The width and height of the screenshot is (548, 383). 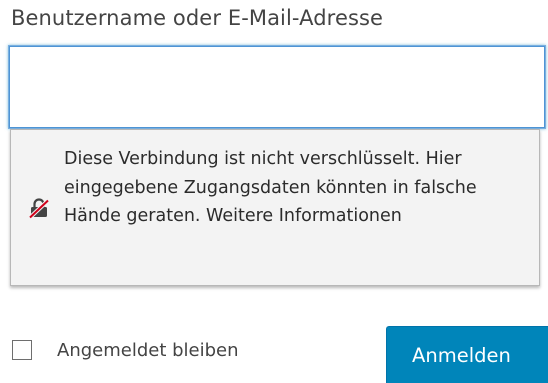 I want to click on username-label: Benutzername oder E-Mail-Adresse, so click(x=197, y=18).